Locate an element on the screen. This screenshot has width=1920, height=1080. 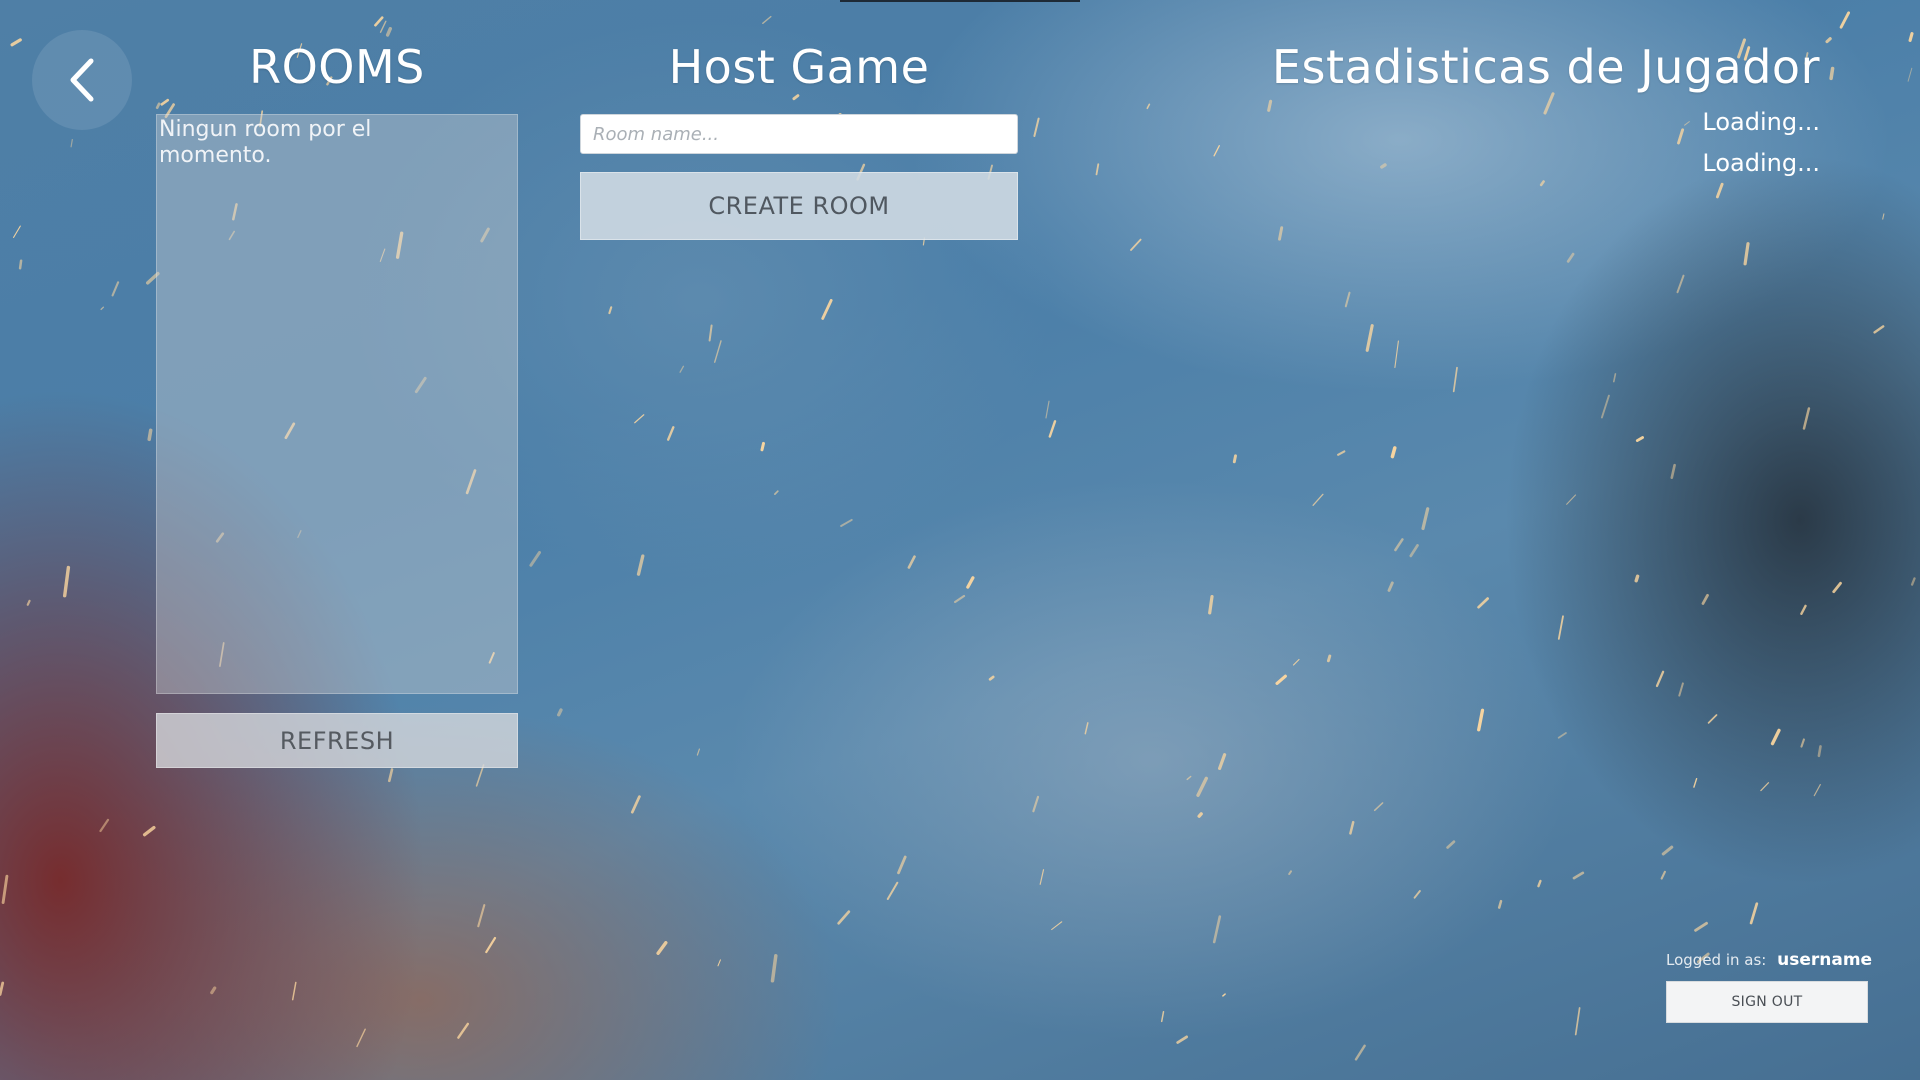
username-label: username is located at coordinates (1825, 960).